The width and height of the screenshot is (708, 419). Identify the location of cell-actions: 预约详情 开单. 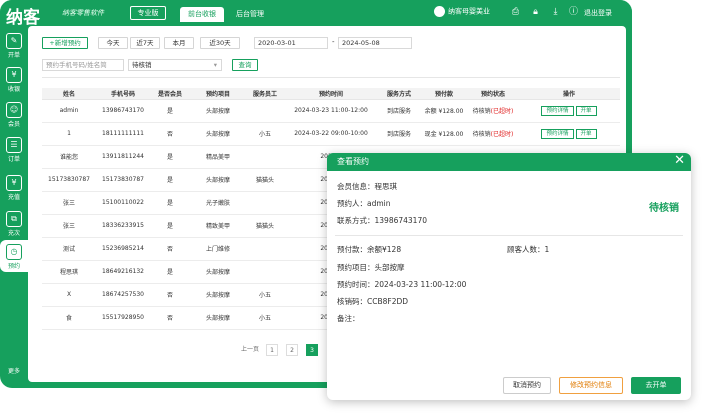
(569, 134).